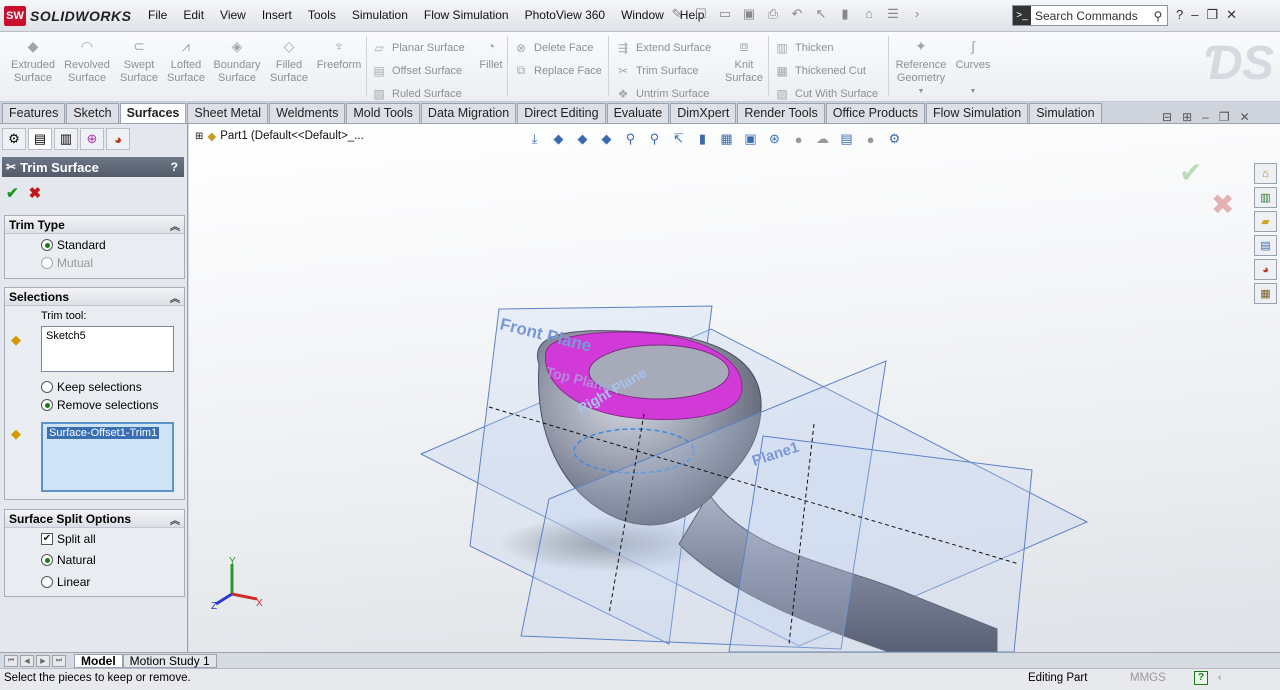 The width and height of the screenshot is (1280, 690). Describe the element at coordinates (418, 70) in the screenshot. I see `offset-surface-button: ▤ Offset Surface` at that location.